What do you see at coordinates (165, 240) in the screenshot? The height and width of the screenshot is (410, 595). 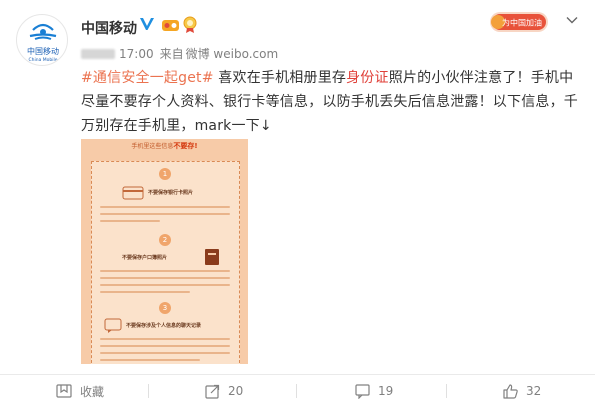 I see `section-number: 2` at bounding box center [165, 240].